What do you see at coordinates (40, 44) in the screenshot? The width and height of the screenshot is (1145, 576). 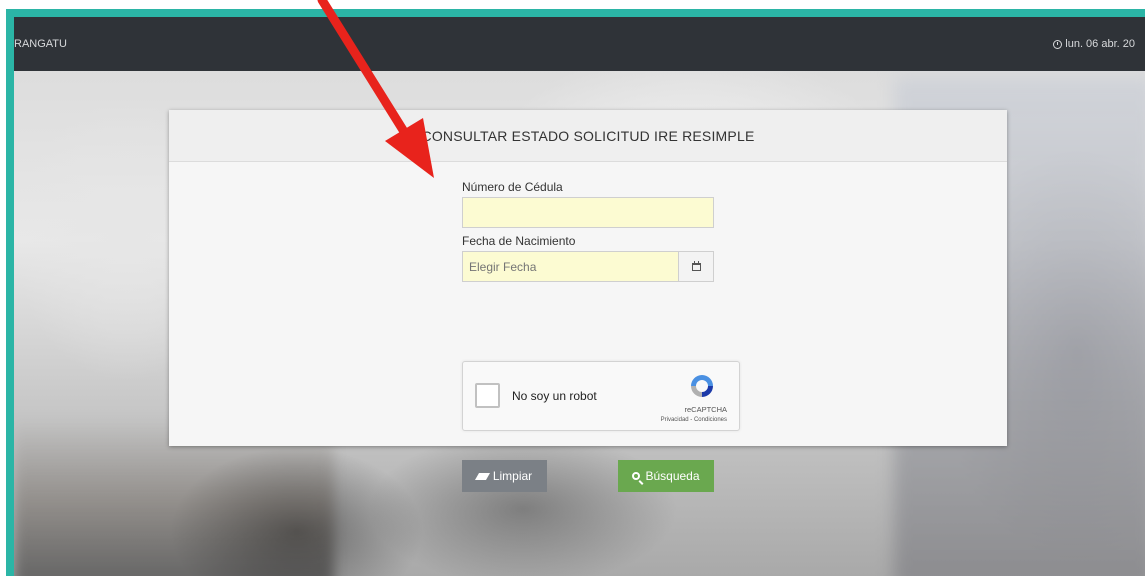 I see `brand-name: RANGATU` at bounding box center [40, 44].